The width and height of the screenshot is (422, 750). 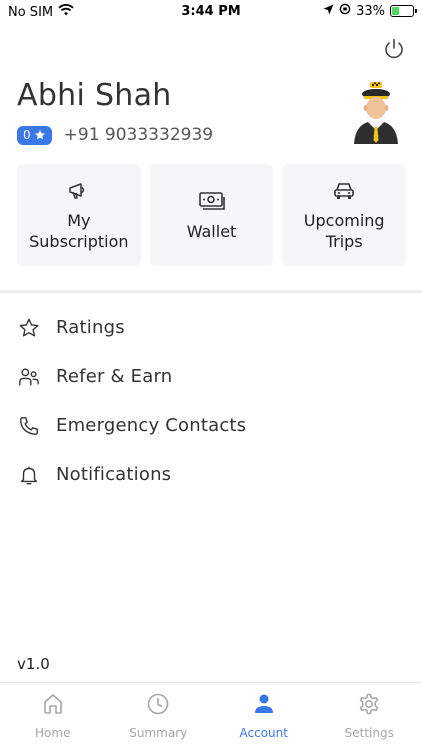 I want to click on card-upcoming-trips: Upcoming Trips, so click(x=344, y=215).